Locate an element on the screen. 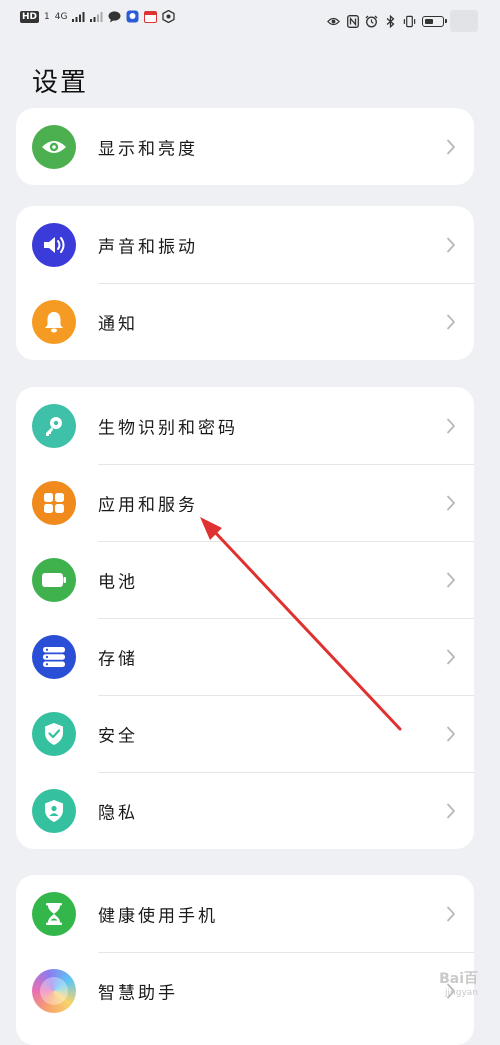 This screenshot has height=1045, width=500. bluetooth-icon is located at coordinates (390, 21).